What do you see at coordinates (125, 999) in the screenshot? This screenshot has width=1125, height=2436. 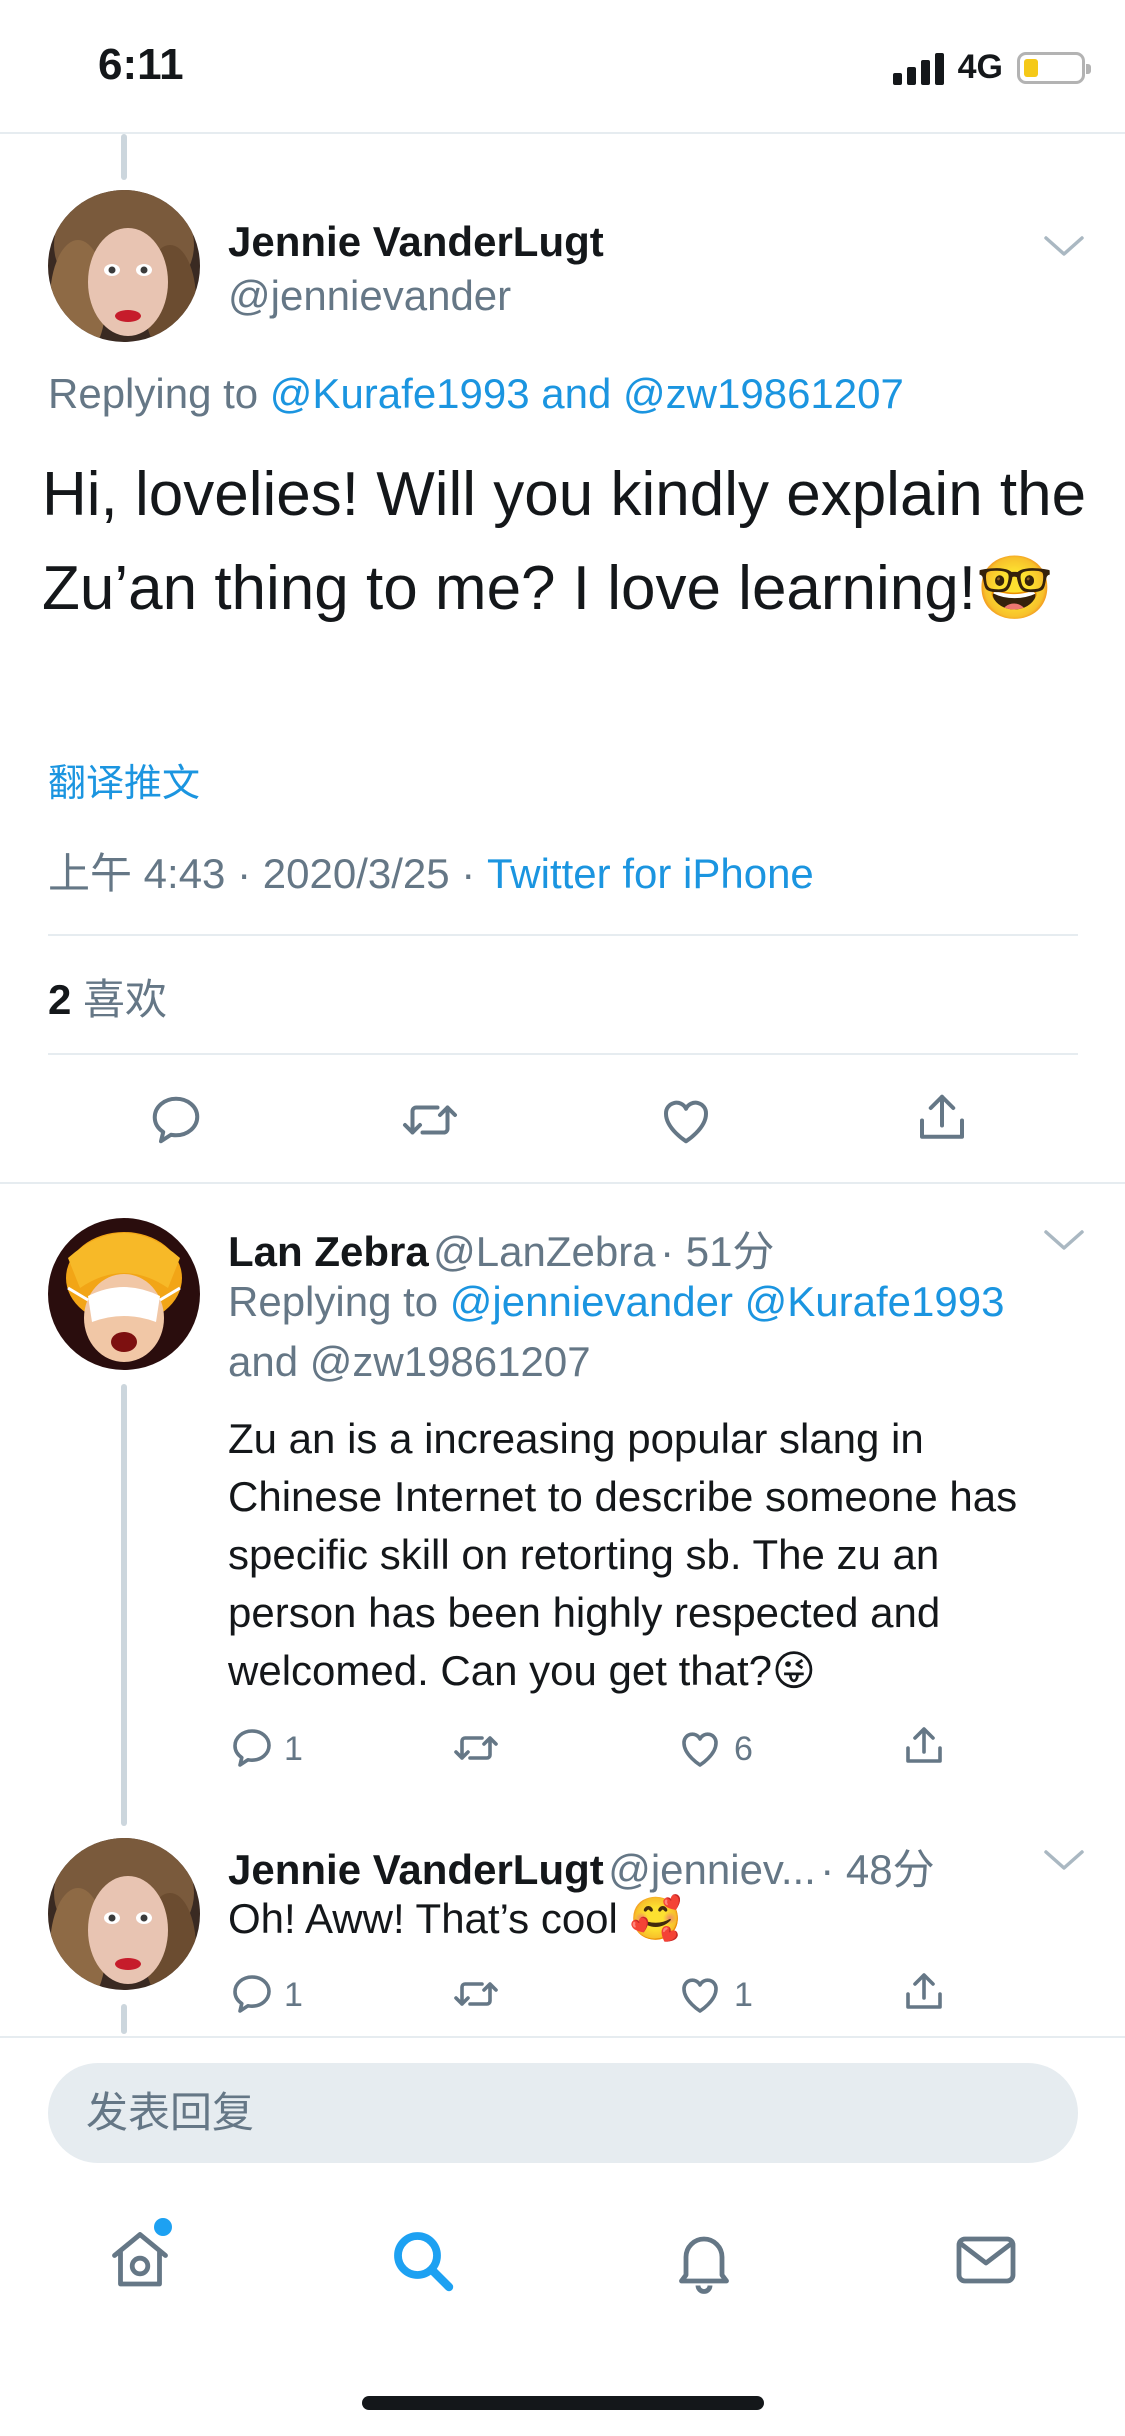 I see `like-label: 喜欢` at bounding box center [125, 999].